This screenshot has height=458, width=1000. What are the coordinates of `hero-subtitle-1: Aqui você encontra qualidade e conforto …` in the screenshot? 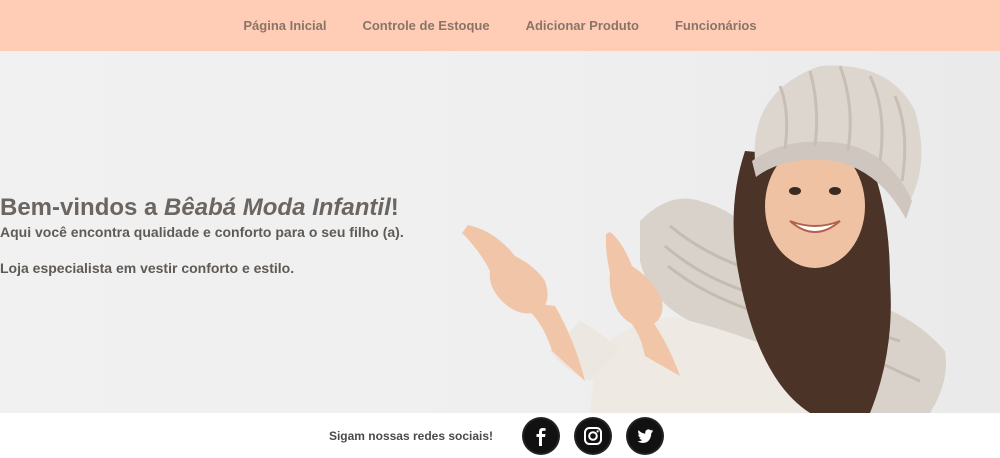 It's located at (202, 232).